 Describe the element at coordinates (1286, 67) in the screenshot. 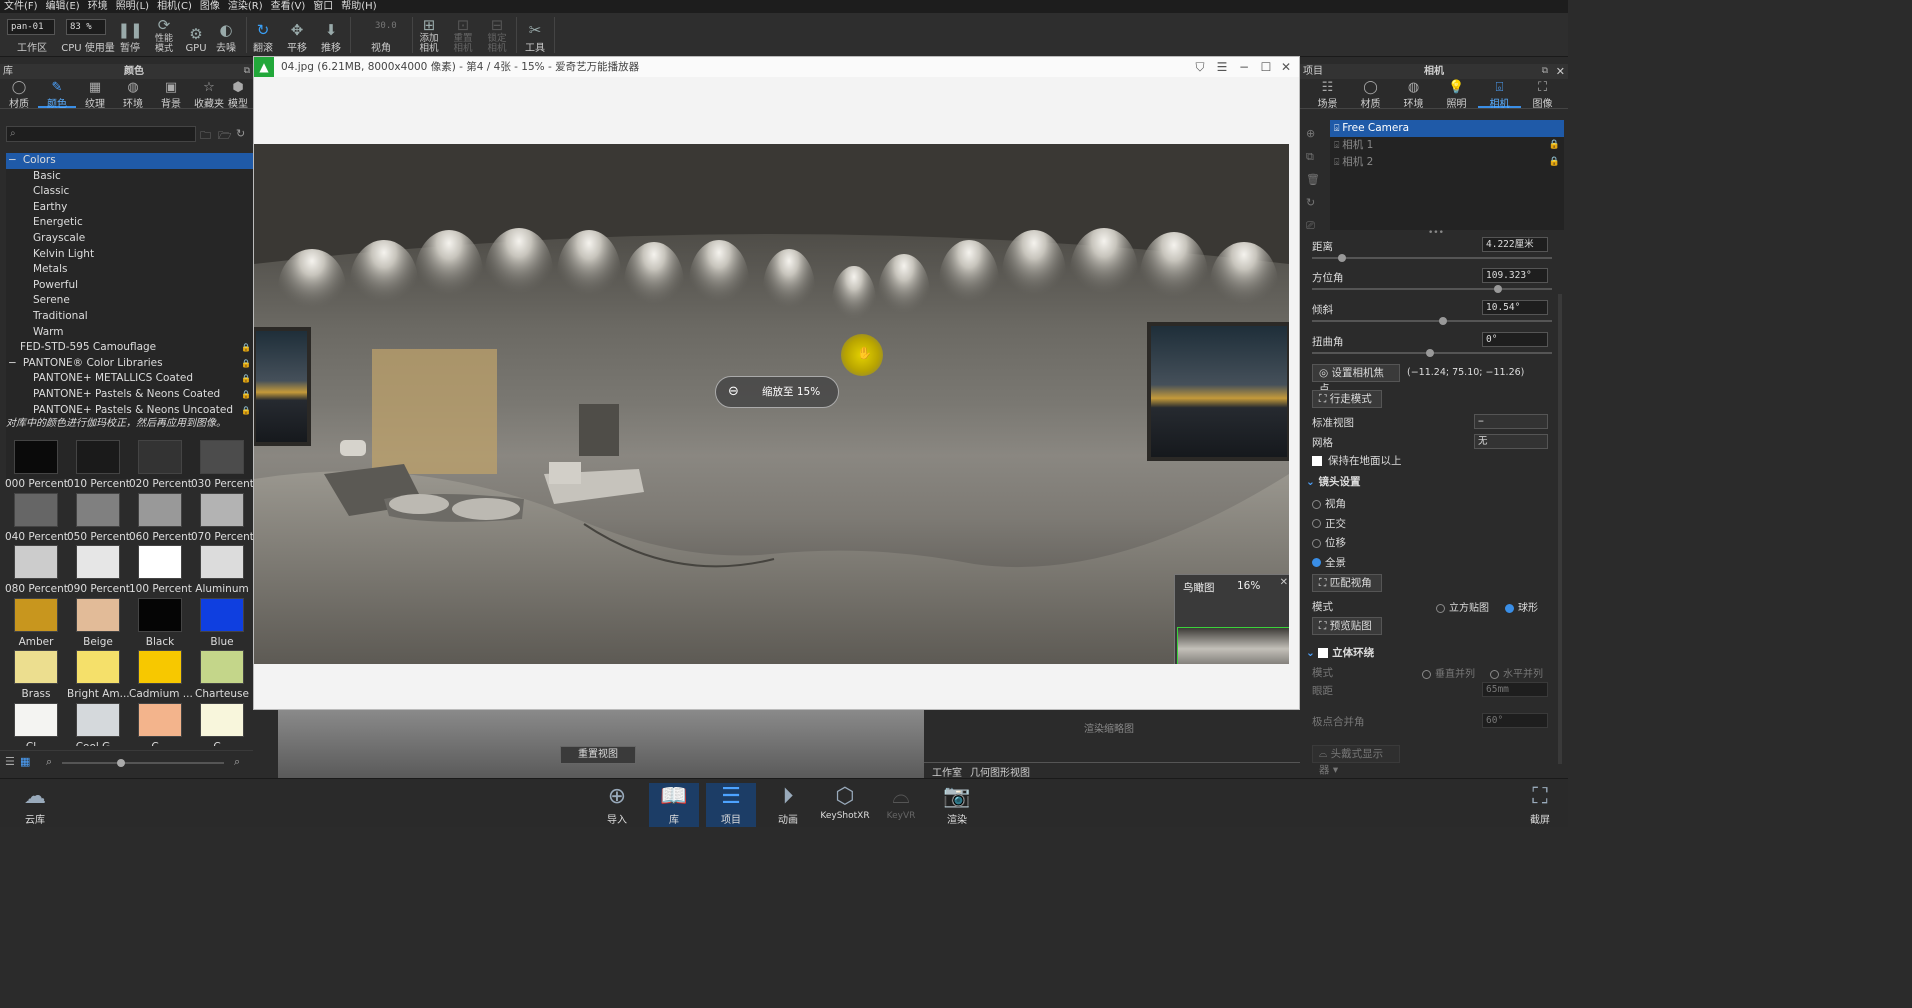

I see `close-icon: ✕` at that location.